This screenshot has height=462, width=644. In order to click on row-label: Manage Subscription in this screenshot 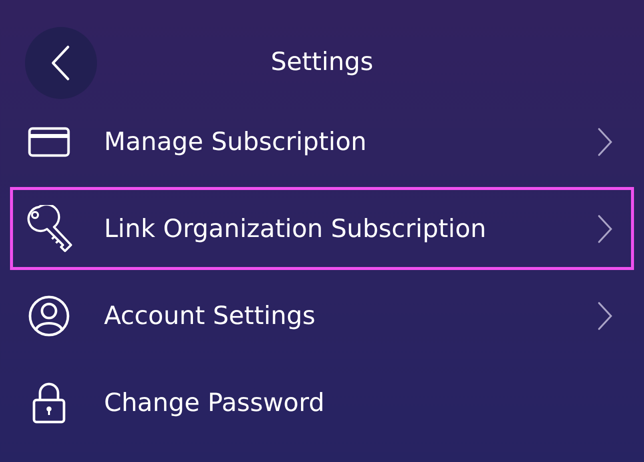, I will do `click(236, 141)`.